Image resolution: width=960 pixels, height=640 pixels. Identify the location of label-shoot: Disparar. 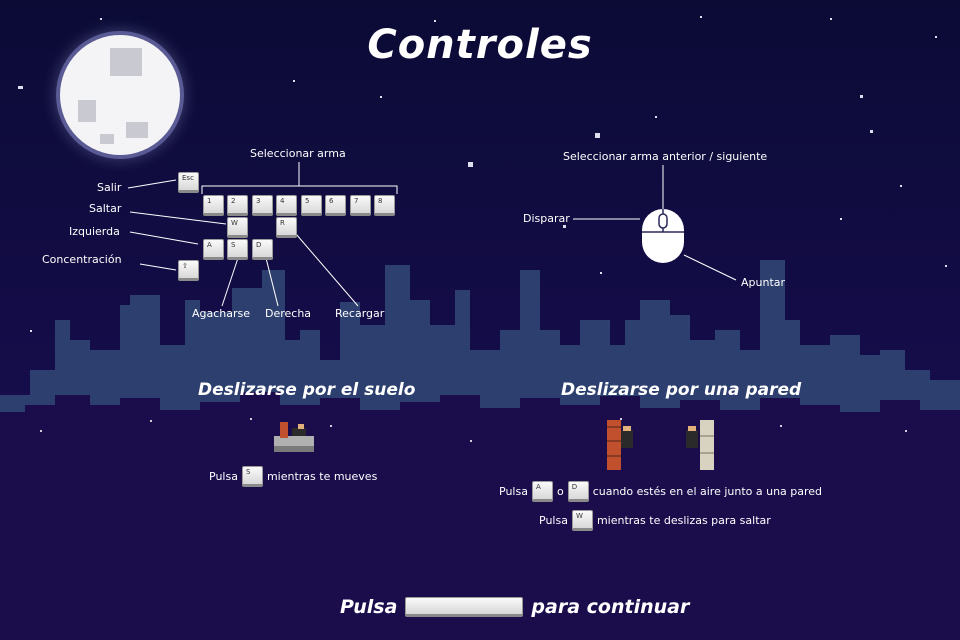
(546, 218).